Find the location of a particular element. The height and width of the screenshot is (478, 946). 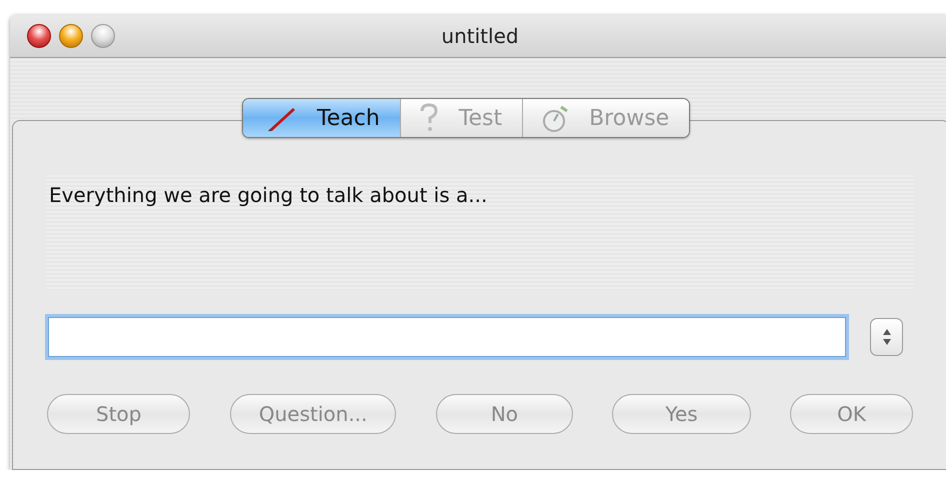

zoom-icon is located at coordinates (103, 36).